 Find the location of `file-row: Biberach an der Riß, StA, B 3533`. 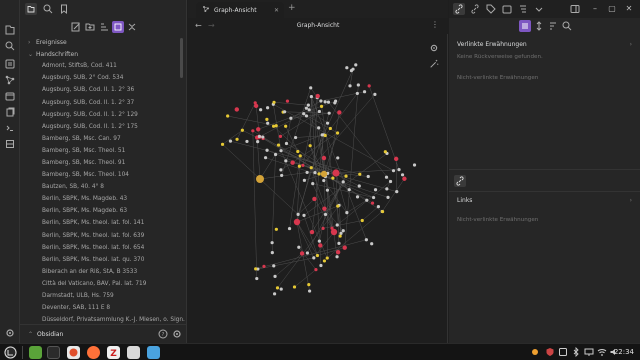

file-row: Biberach an der Riß, StA, B 3533 is located at coordinates (103, 272).